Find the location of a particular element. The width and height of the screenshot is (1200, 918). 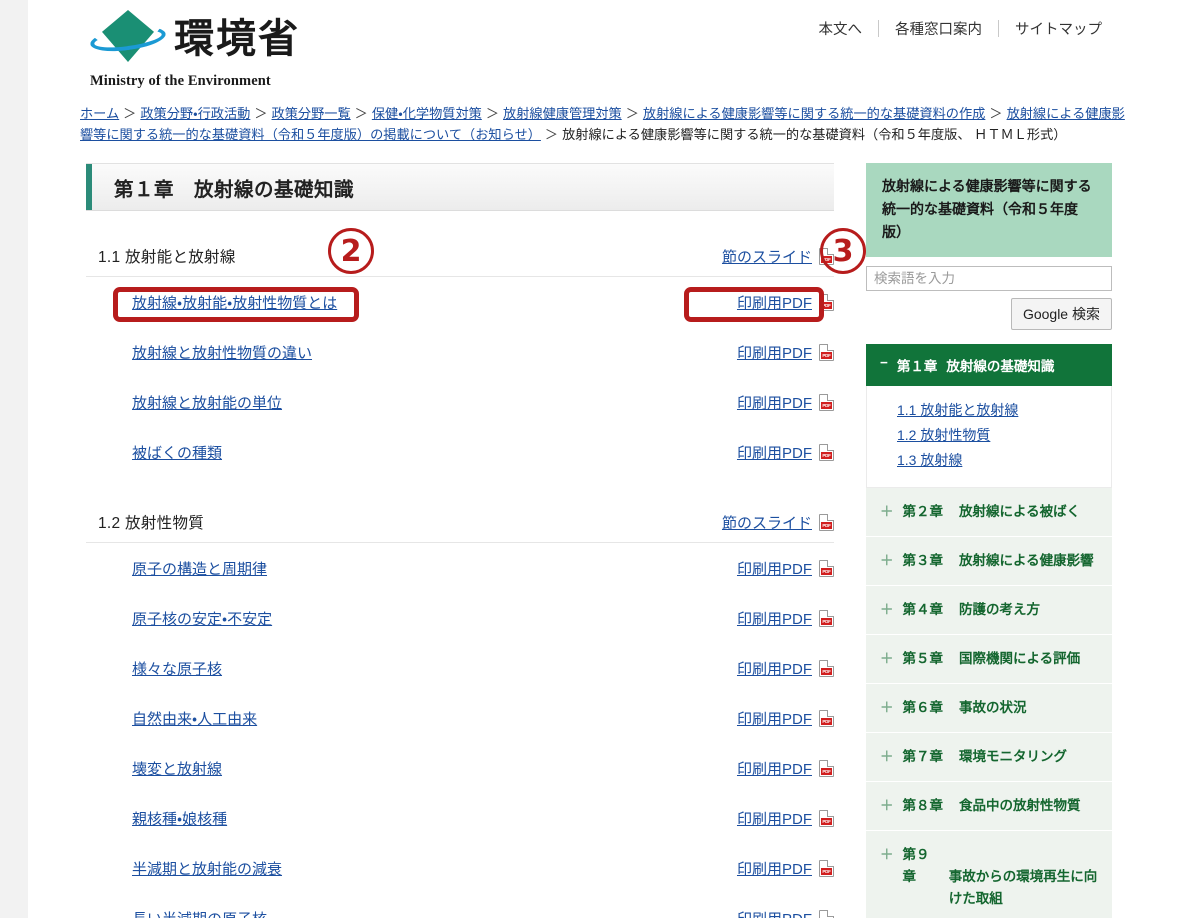

sidebar-item-chapter-3: ＋ 第３章 放射線による健康影響 is located at coordinates (989, 561).